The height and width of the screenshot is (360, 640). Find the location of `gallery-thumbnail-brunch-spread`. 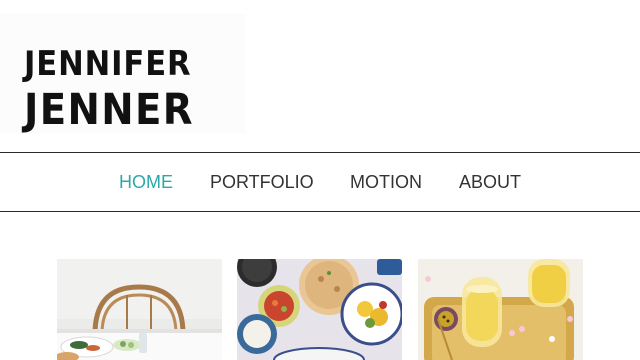

gallery-thumbnail-brunch-spread is located at coordinates (319, 309).